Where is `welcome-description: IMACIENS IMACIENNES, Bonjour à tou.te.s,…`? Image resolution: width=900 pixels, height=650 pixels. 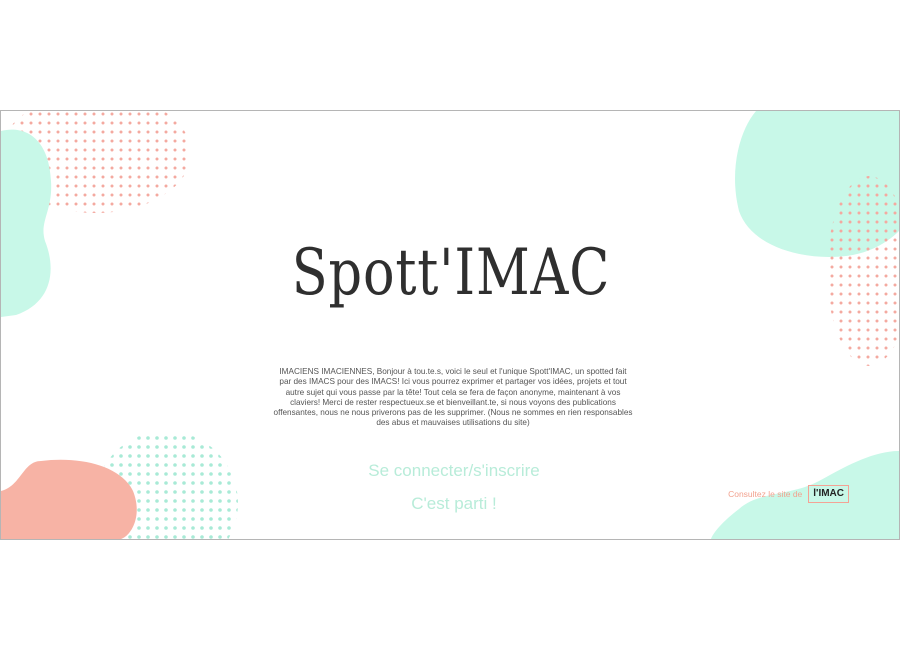
welcome-description: IMACIENS IMACIENNES, Bonjour à tou.te.s,… is located at coordinates (453, 397).